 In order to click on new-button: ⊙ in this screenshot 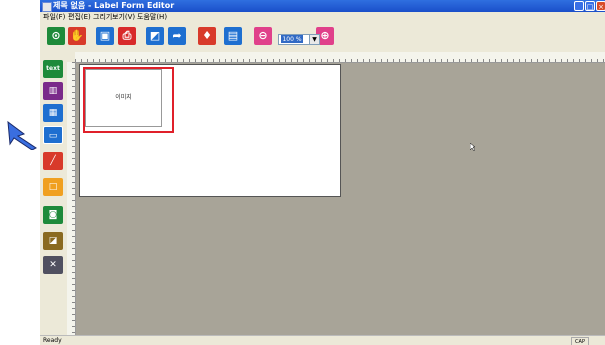, I will do `click(56, 36)`.